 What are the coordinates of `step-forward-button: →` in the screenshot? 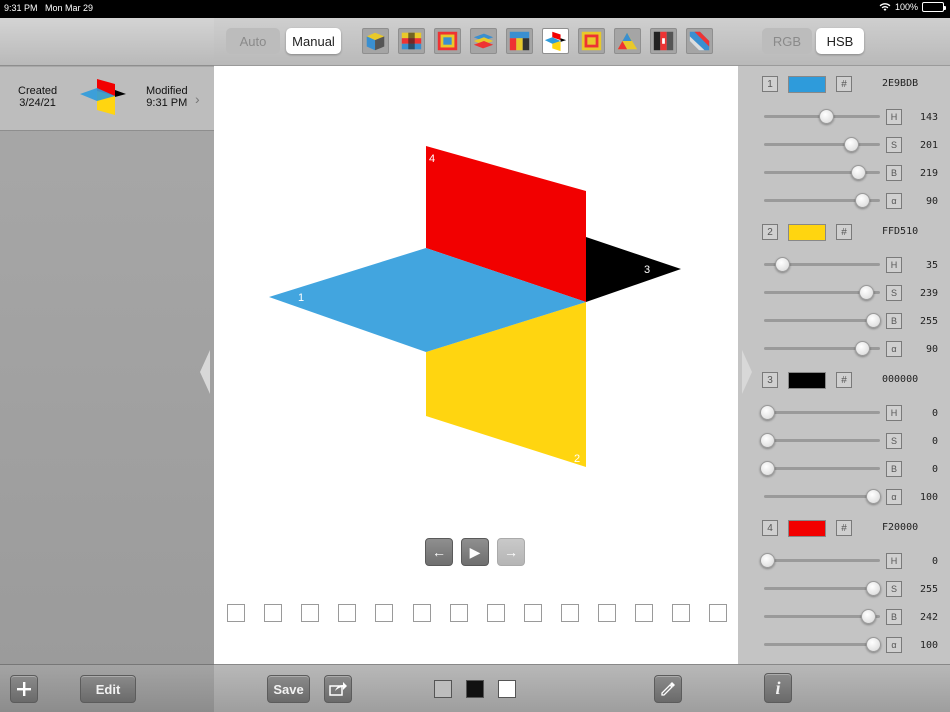 It's located at (511, 552).